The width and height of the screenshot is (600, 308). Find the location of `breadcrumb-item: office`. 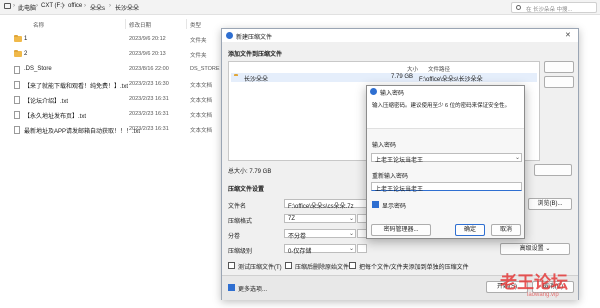

breadcrumb-item: office is located at coordinates (75, 6).